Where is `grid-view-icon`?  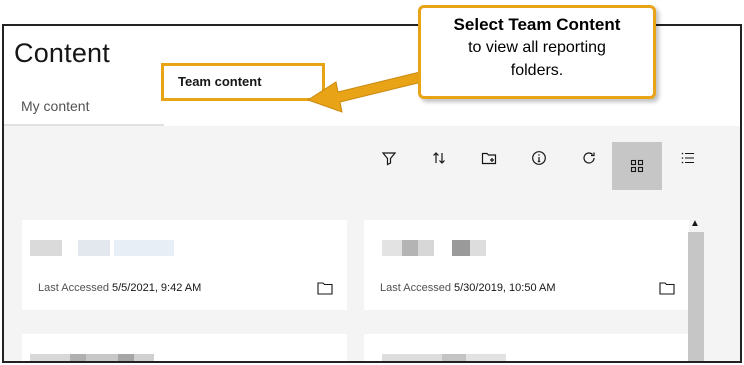 grid-view-icon is located at coordinates (637, 166).